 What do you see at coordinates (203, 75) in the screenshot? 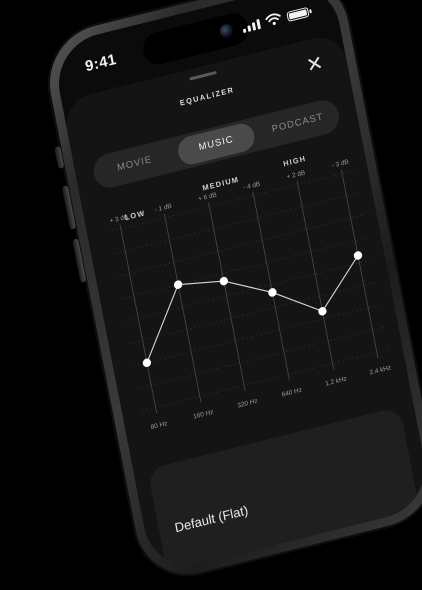
I see `sheet-grabber` at bounding box center [203, 75].